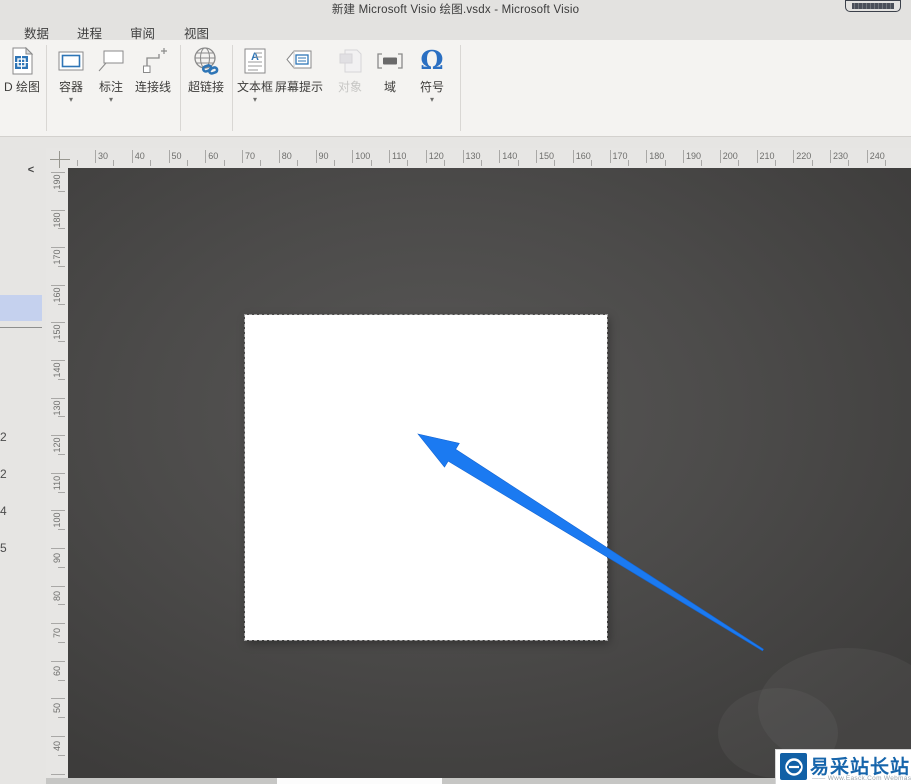 Image resolution: width=911 pixels, height=784 pixels. I want to click on cad-drawing-icon, so click(22, 61).